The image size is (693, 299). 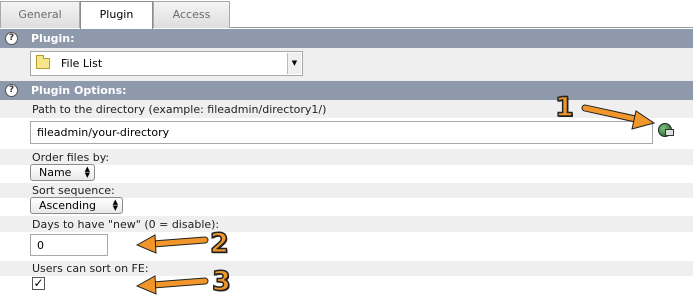 I want to click on annotation-number-2: 2, so click(x=219, y=243).